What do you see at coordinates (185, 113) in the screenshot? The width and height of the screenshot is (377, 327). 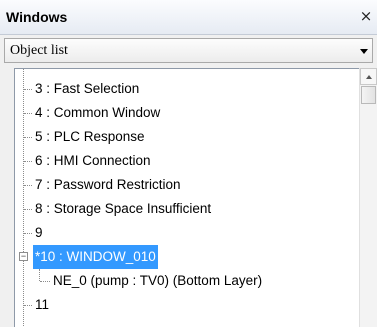 I see `tree-item: 4 : Common Window` at bounding box center [185, 113].